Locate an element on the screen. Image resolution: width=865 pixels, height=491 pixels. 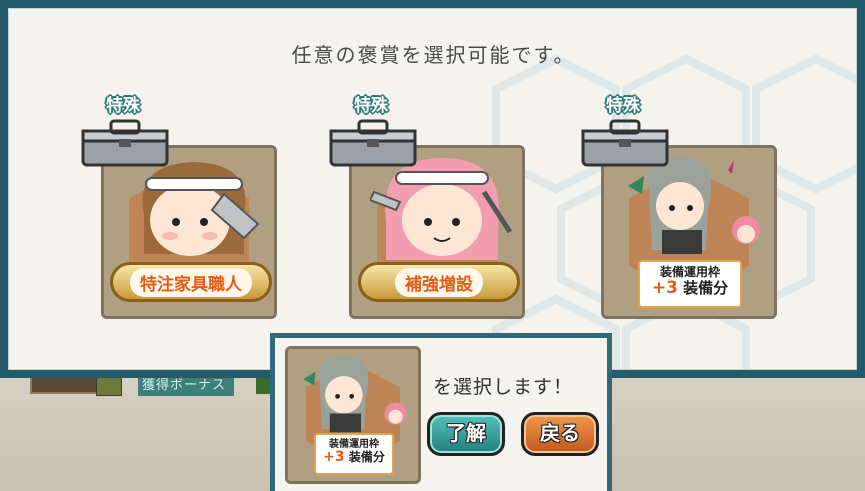
selected-reward-label: 装備運用枠 +3 装備分 is located at coordinates (354, 454).